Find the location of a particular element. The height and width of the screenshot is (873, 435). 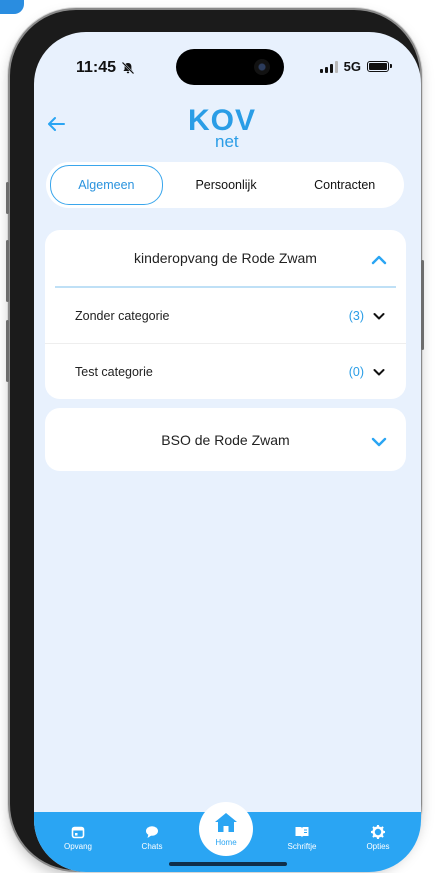

tab-algemeen: Algemeen is located at coordinates (106, 185).